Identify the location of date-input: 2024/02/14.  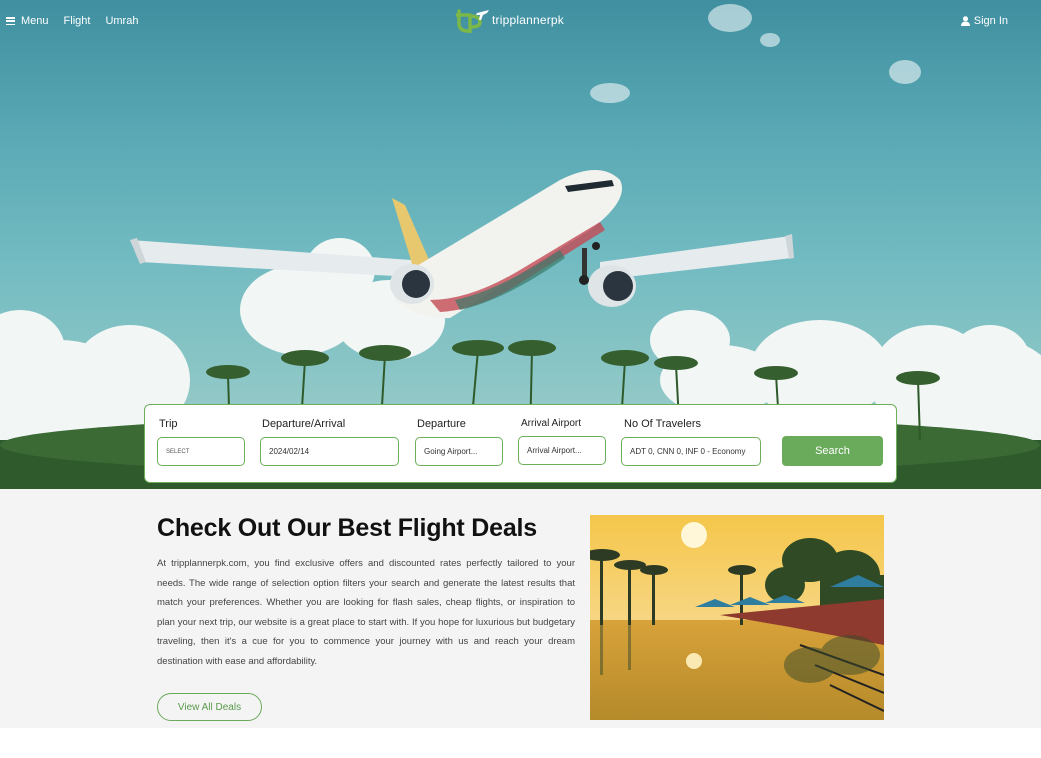
(329, 451).